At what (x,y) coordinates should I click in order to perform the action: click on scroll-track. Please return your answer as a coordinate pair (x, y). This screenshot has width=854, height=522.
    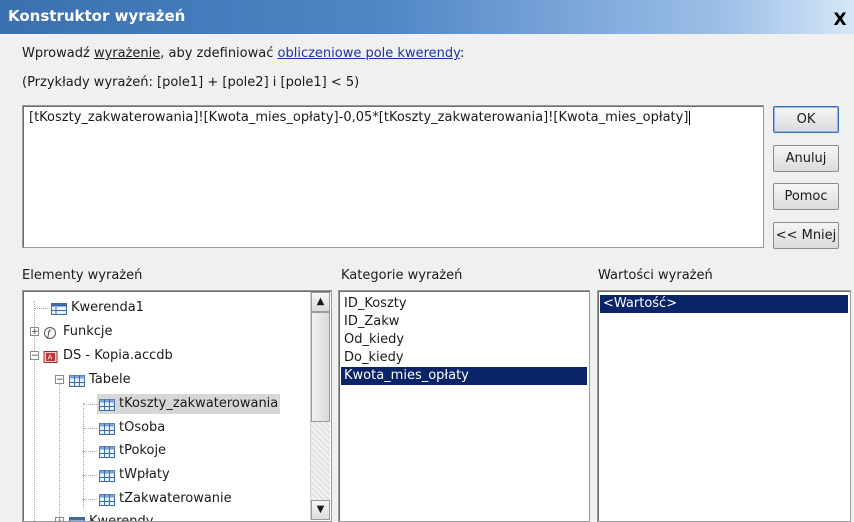
    Looking at the image, I should click on (320, 461).